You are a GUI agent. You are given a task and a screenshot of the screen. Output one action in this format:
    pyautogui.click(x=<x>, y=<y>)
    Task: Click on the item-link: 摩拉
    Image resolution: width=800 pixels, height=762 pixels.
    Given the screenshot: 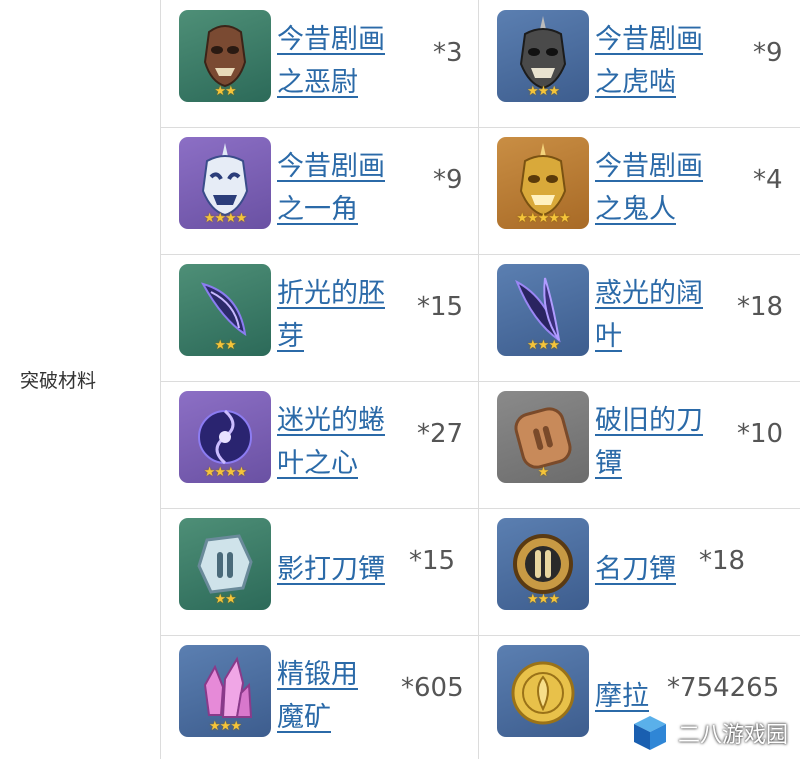 What is the action you would take?
    pyautogui.click(x=622, y=696)
    